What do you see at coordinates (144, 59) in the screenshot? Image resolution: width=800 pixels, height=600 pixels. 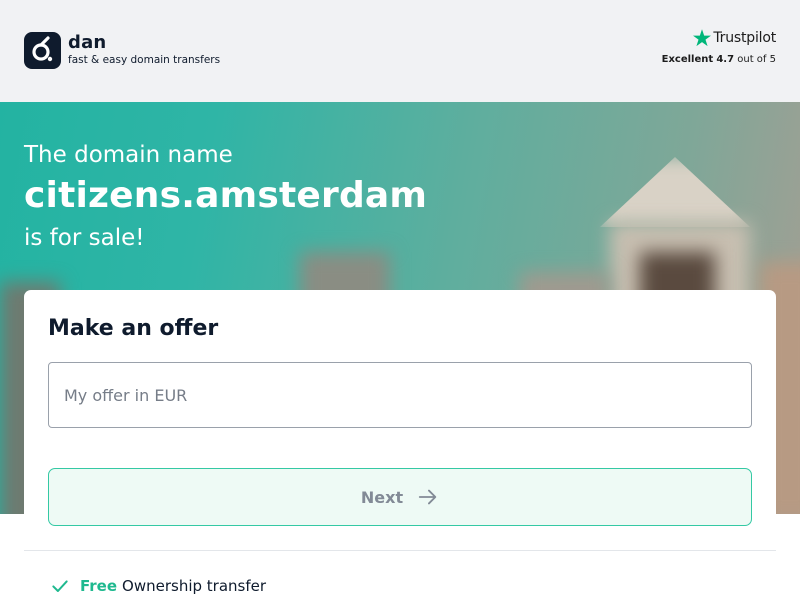 I see `brand-tagline: fast & easy domain transfers` at bounding box center [144, 59].